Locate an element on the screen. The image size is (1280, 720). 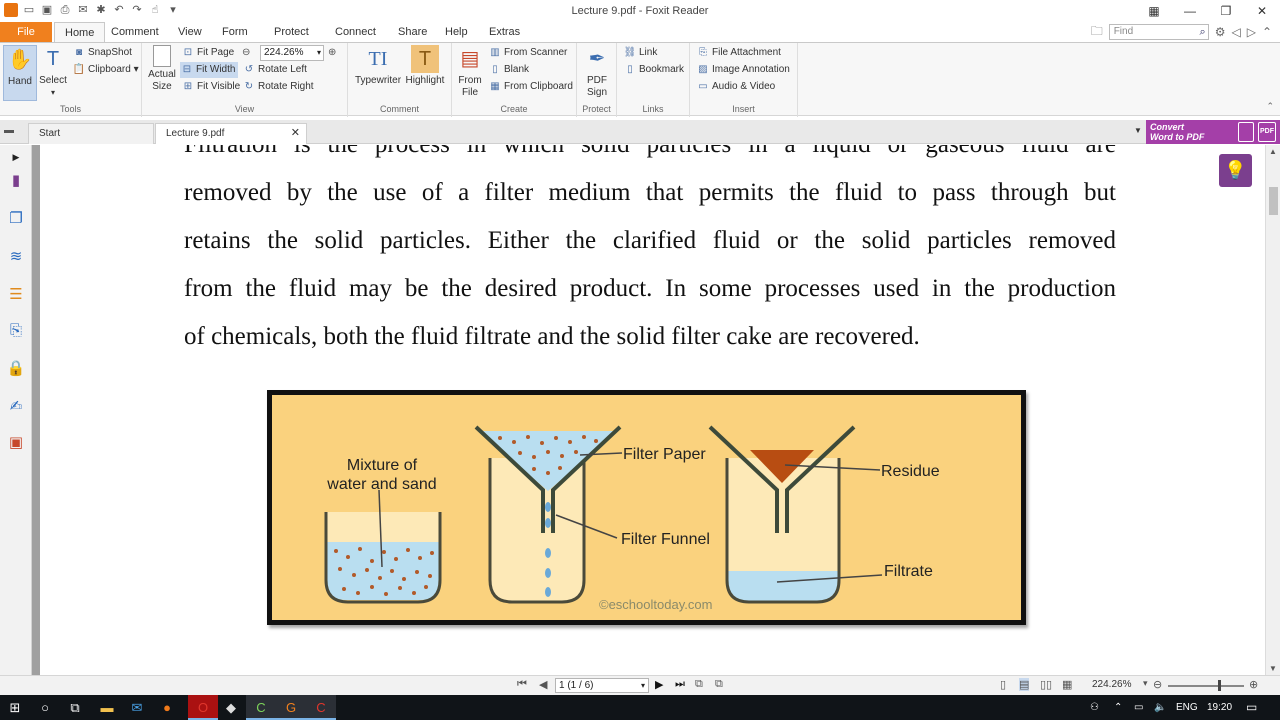
tab-extras: Extras is located at coordinates (504, 32).